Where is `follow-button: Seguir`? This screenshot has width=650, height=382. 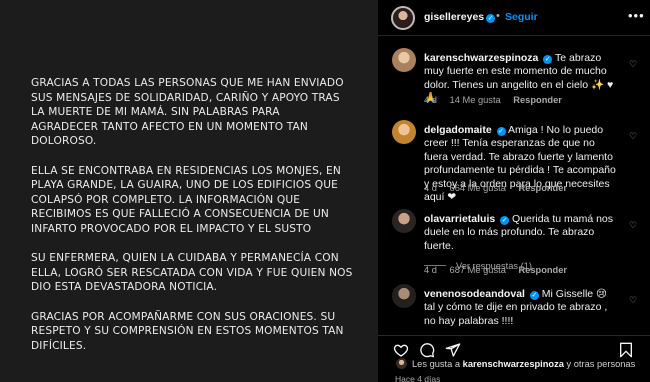
follow-button: Seguir is located at coordinates (521, 17).